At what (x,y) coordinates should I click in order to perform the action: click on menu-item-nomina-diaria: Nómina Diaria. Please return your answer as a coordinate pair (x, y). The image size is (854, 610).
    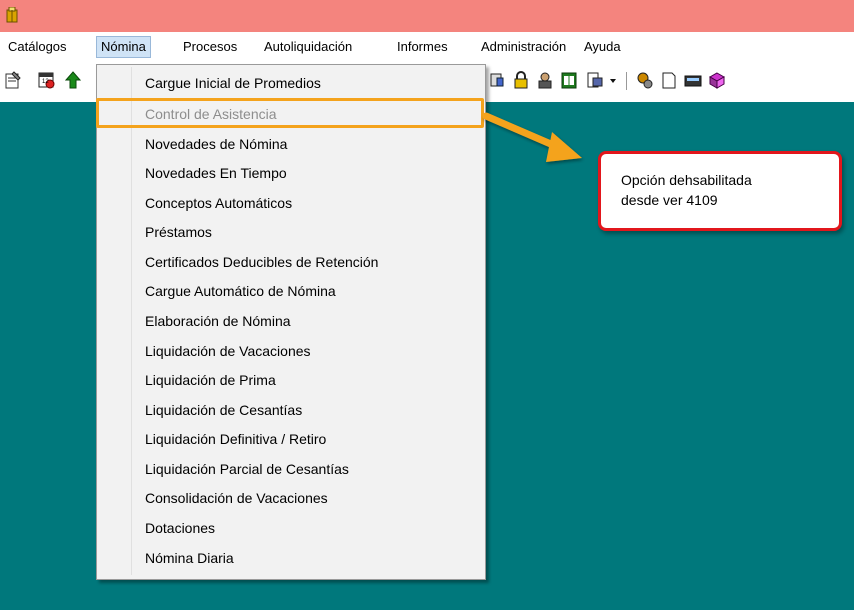
    Looking at the image, I should click on (189, 558).